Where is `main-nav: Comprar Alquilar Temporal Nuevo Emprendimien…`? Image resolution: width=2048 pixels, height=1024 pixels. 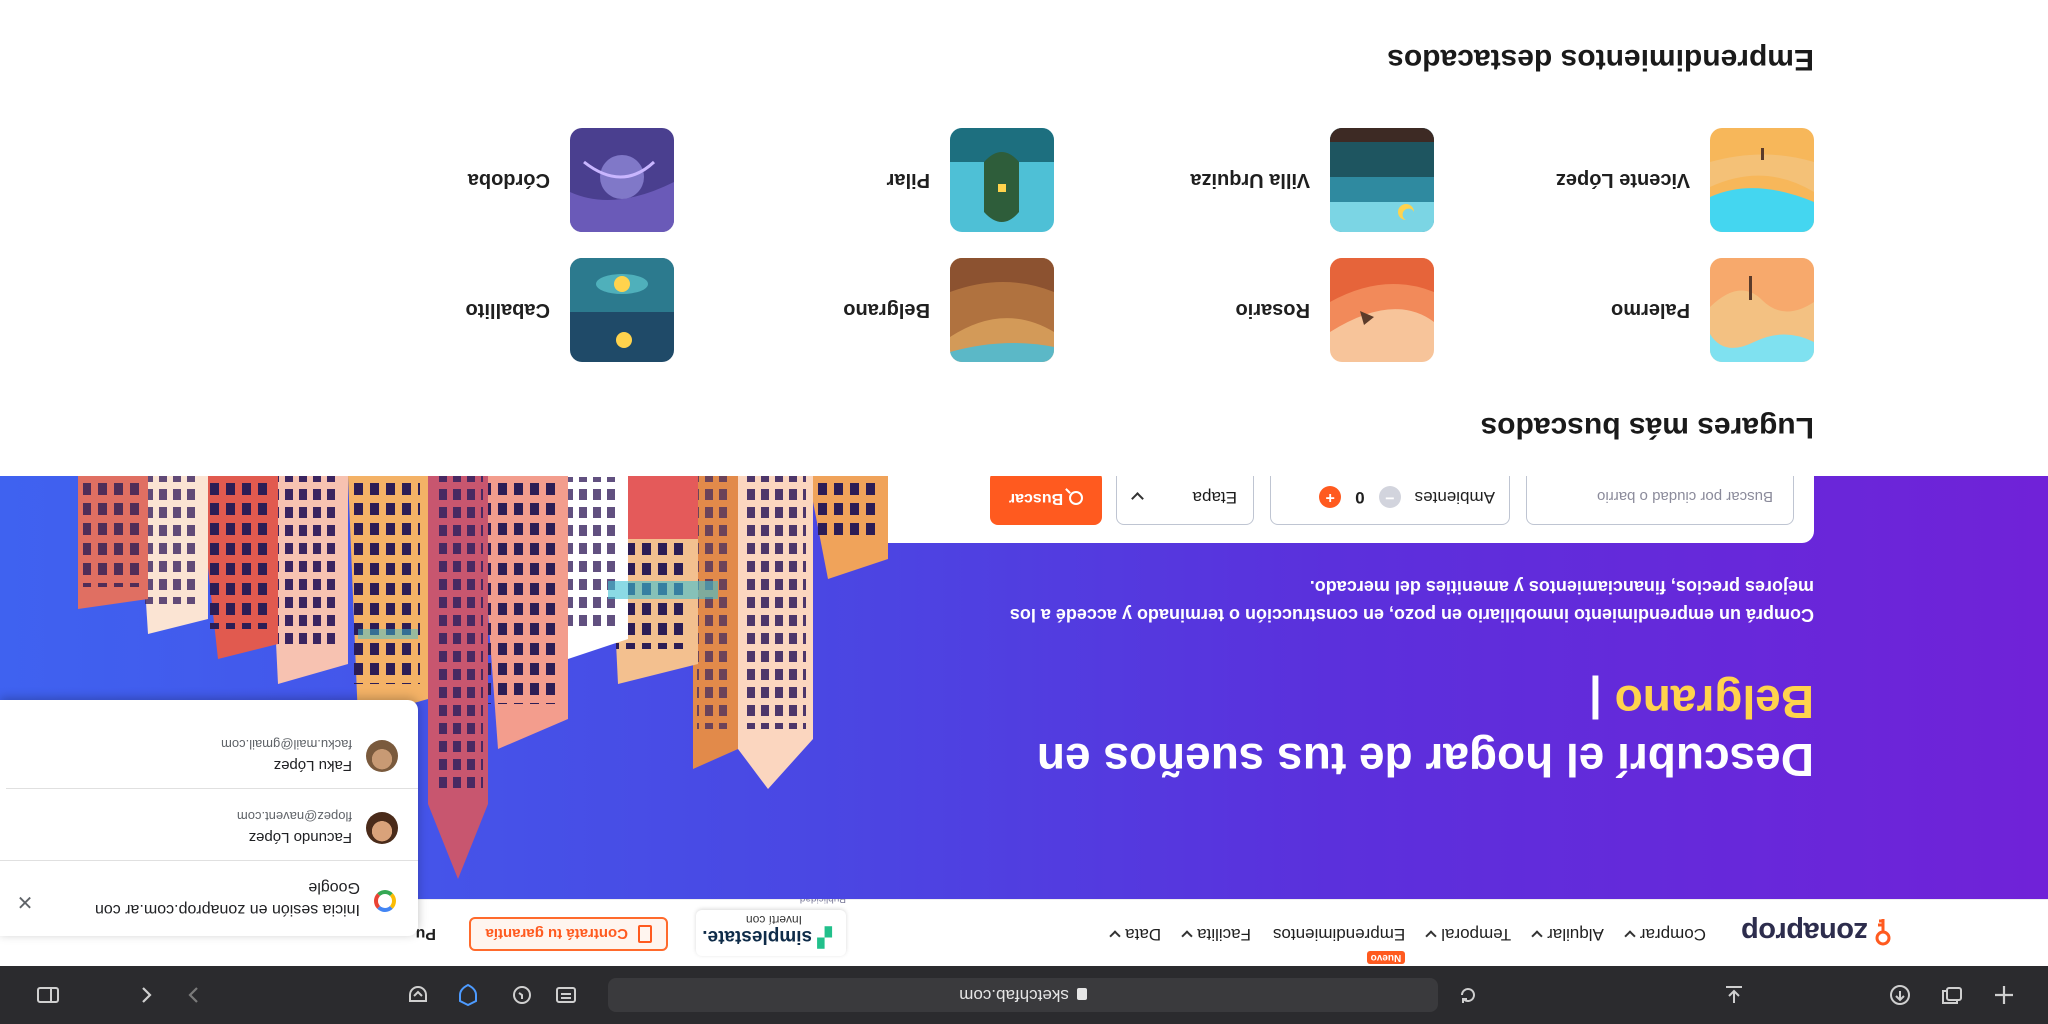 main-nav: Comprar Alquilar Temporal Nuevo Emprendimien… is located at coordinates (1407, 944).